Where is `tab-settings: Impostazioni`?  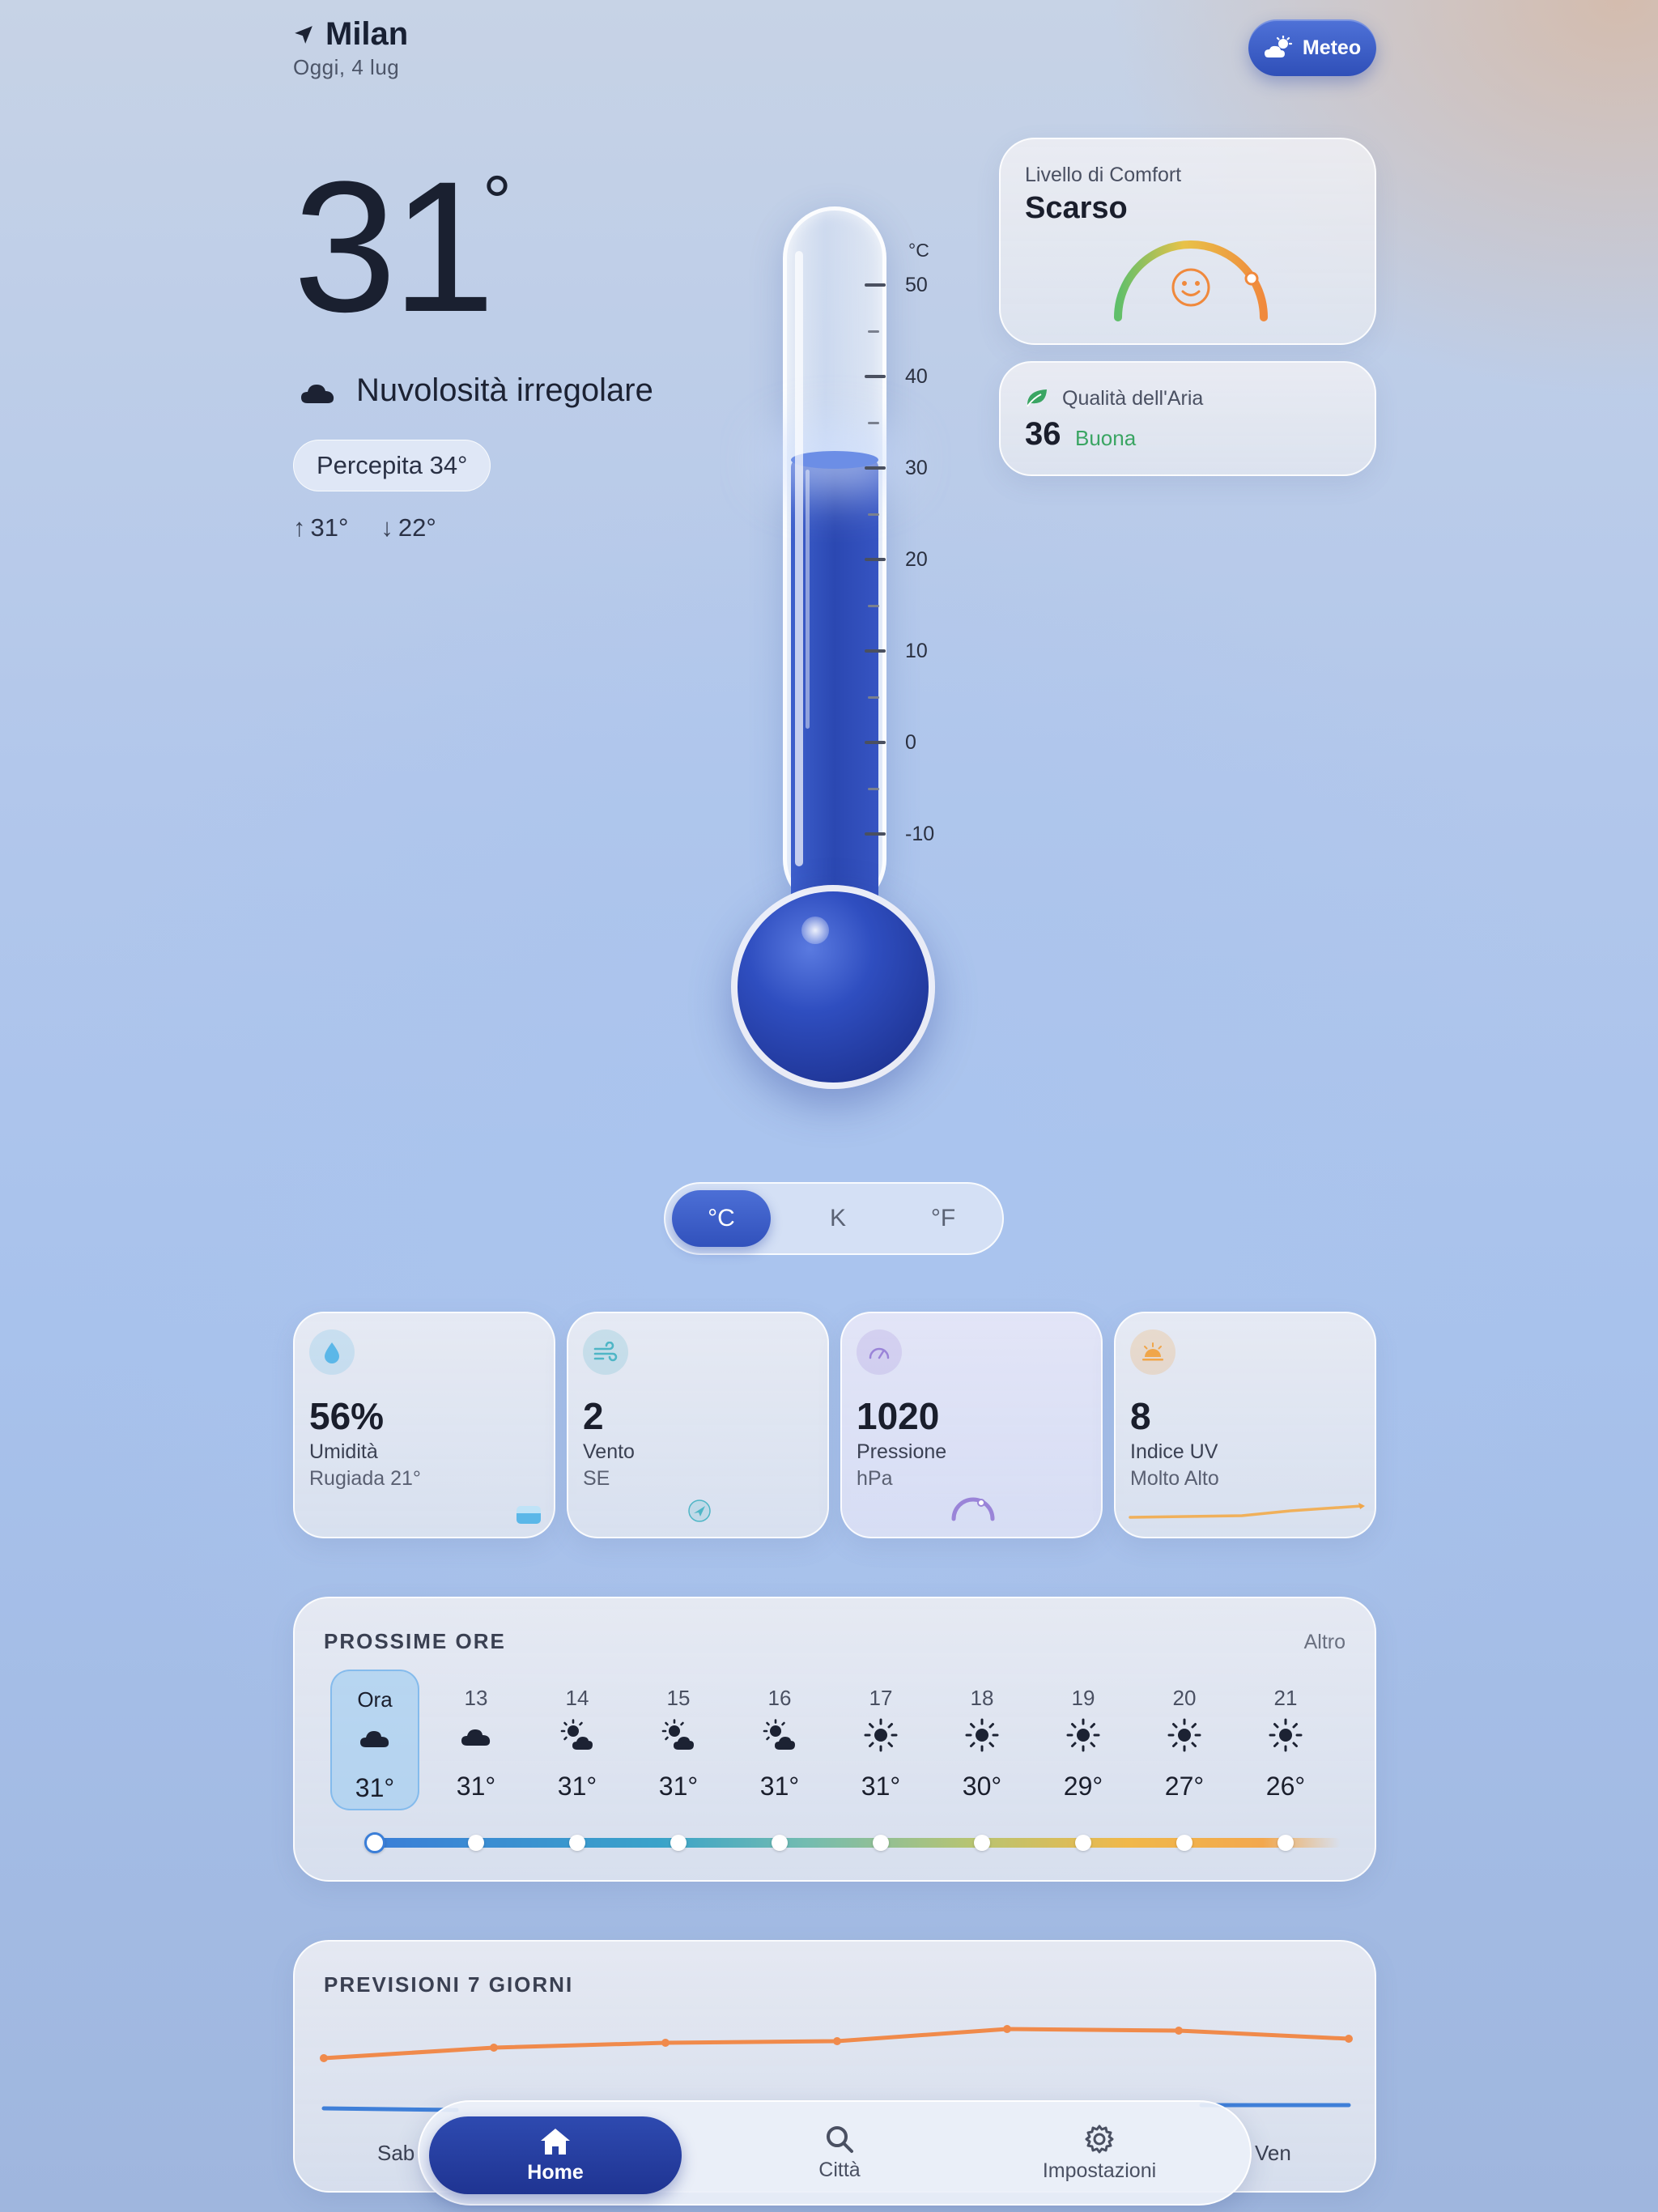 tab-settings: Impostazioni is located at coordinates (1099, 2153).